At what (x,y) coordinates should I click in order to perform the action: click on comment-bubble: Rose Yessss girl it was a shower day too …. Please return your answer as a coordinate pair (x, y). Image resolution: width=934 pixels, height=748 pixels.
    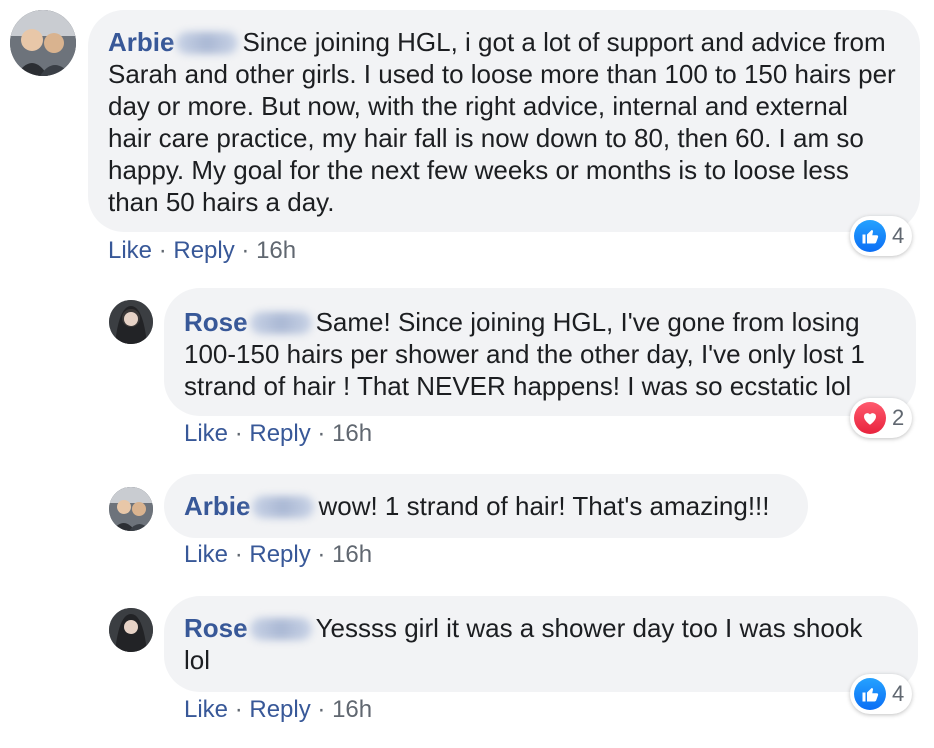
    Looking at the image, I should click on (541, 644).